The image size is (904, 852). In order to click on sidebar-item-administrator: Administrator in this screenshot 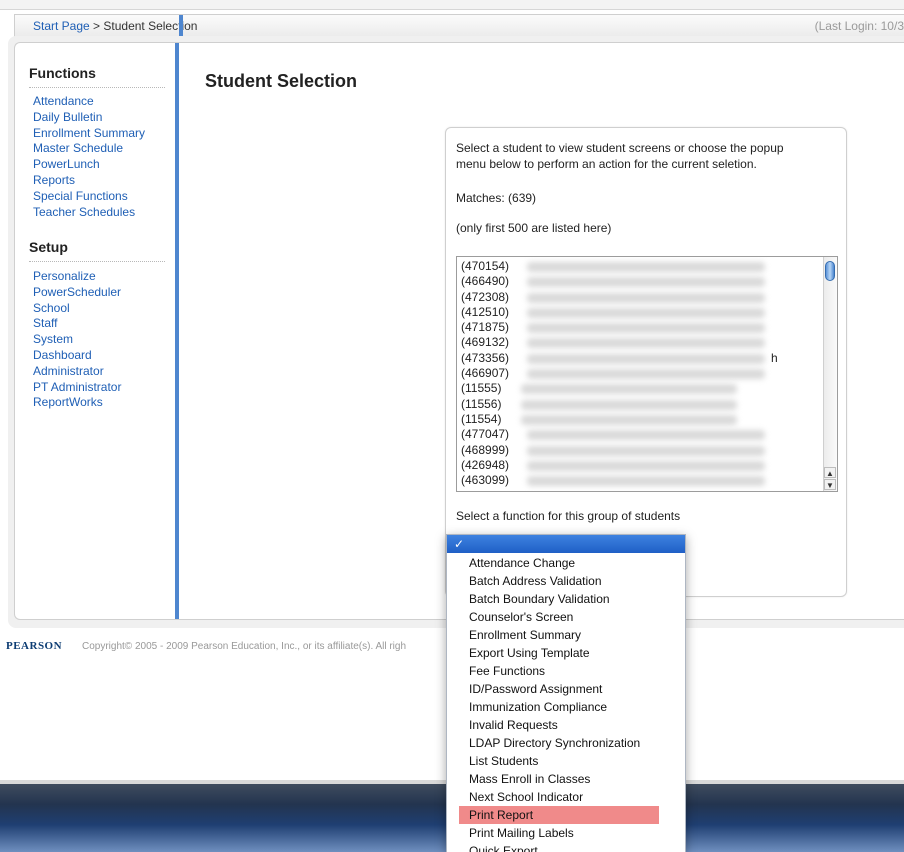, I will do `click(77, 372)`.